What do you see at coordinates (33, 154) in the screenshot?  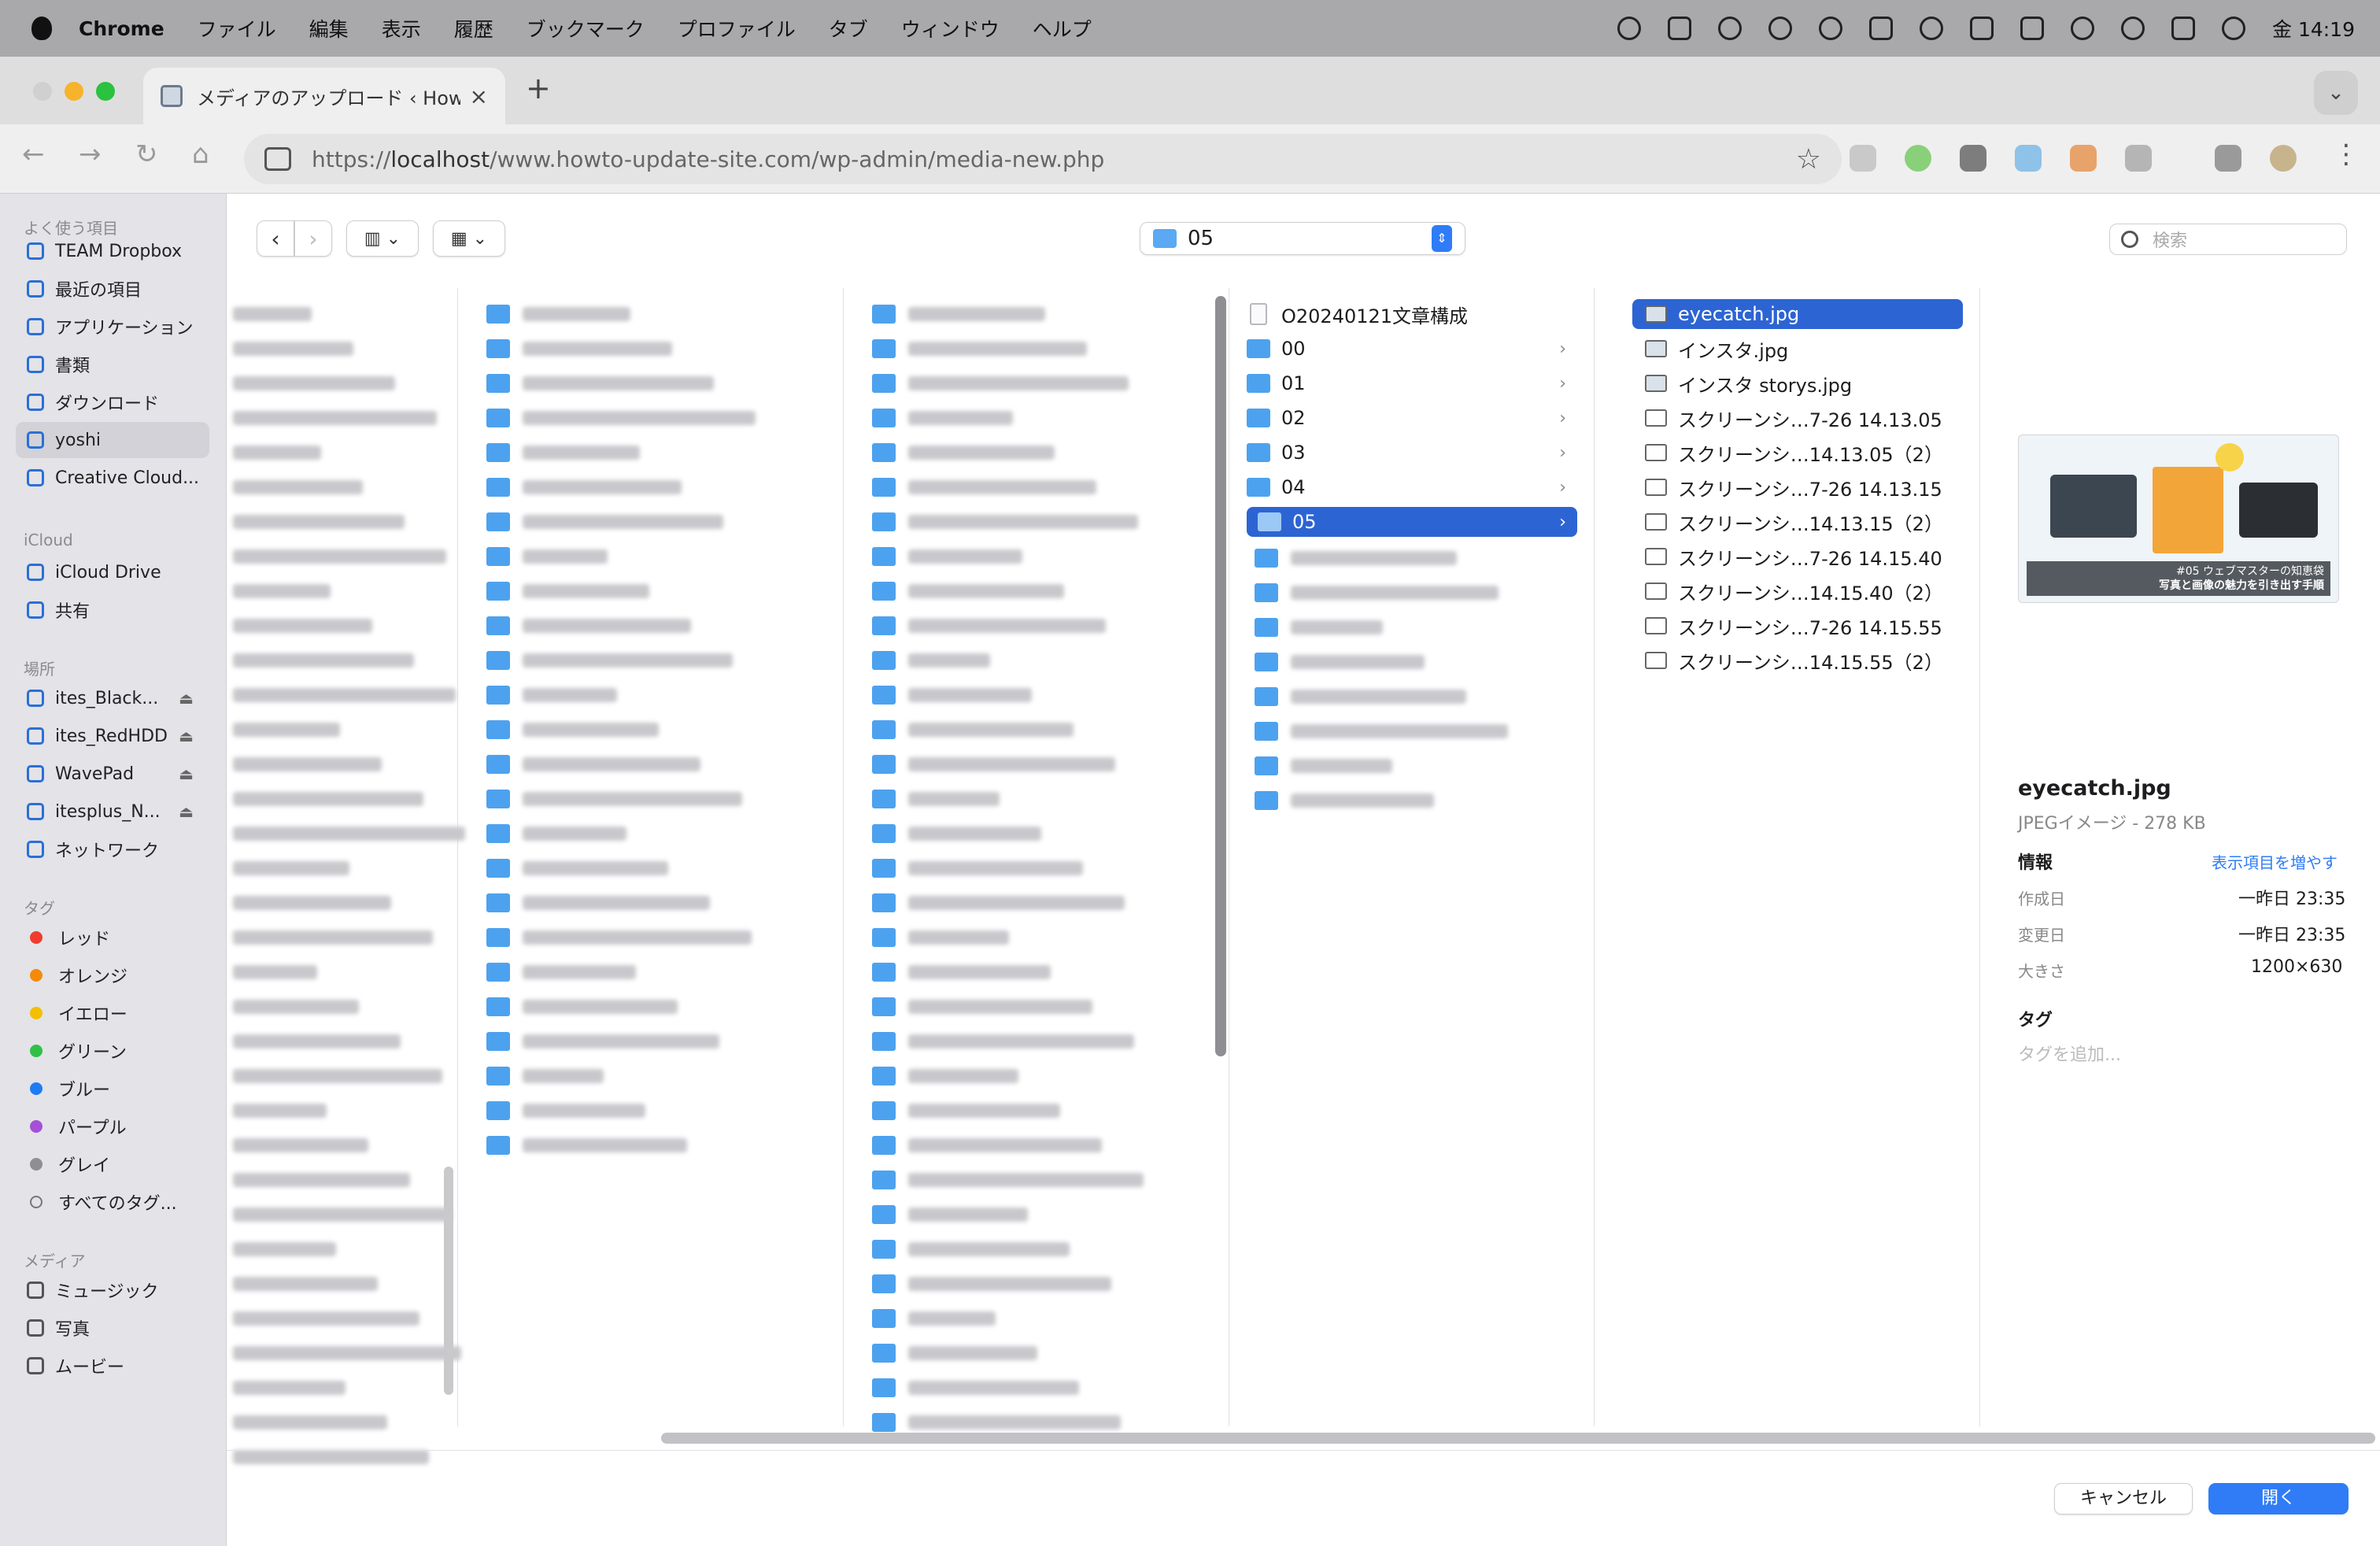 I see `back-arrow-icon: ←` at bounding box center [33, 154].